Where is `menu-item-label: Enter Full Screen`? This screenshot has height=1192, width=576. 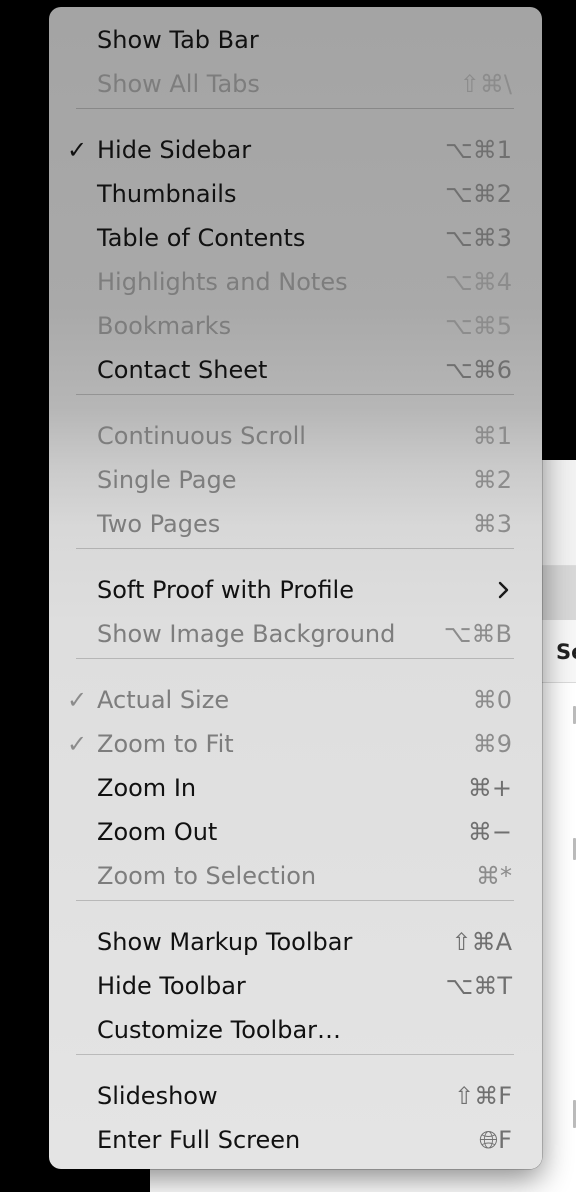 menu-item-label: Enter Full Screen is located at coordinates (199, 1140).